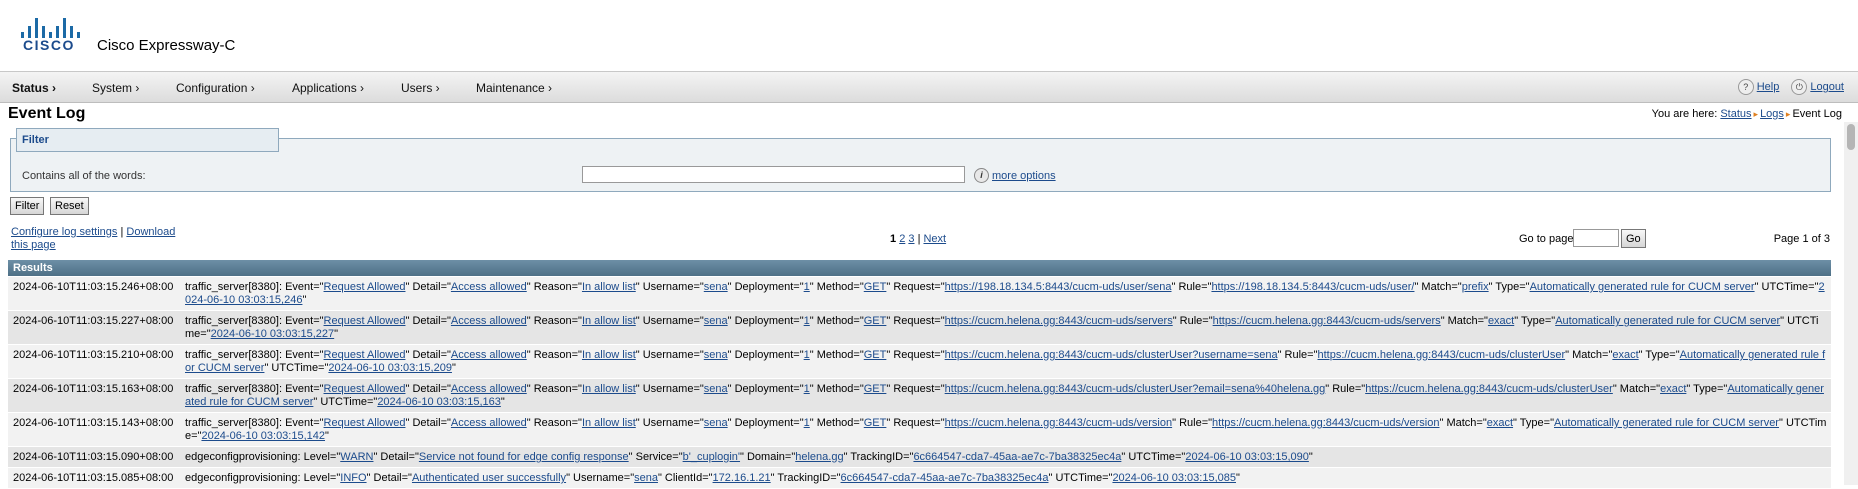 The height and width of the screenshot is (489, 1858). What do you see at coordinates (711, 457) in the screenshot?
I see `log-field-link: b'_cuplogin'` at bounding box center [711, 457].